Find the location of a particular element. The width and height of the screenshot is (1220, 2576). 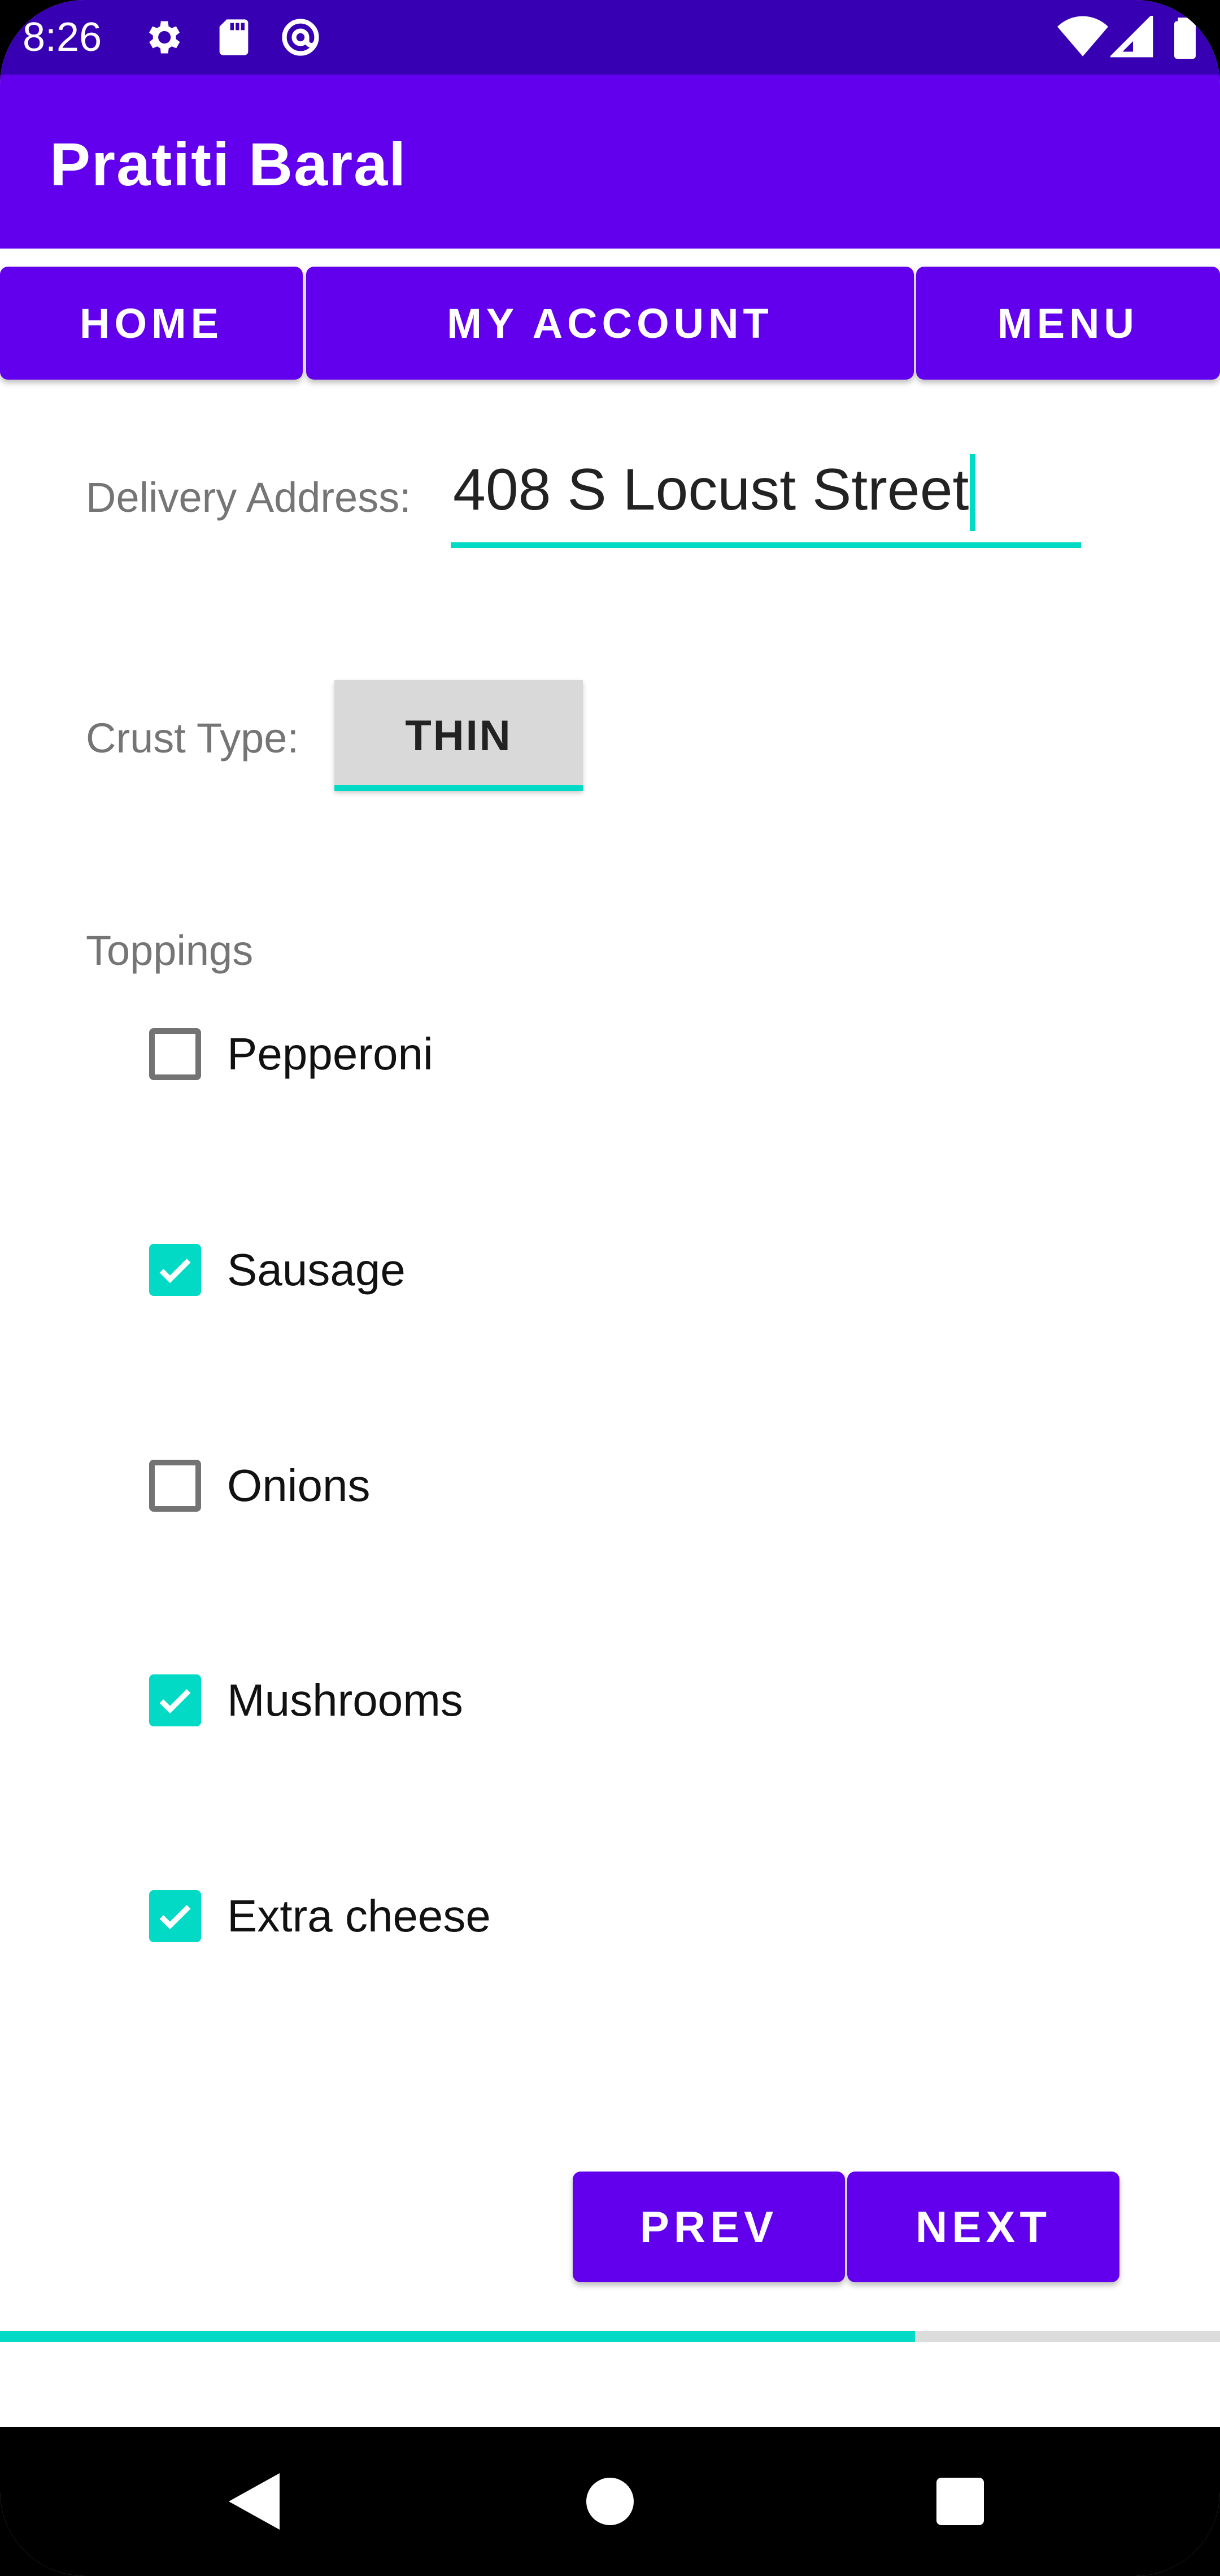

topping-mushrooms: Mushrooms is located at coordinates (306, 1700).